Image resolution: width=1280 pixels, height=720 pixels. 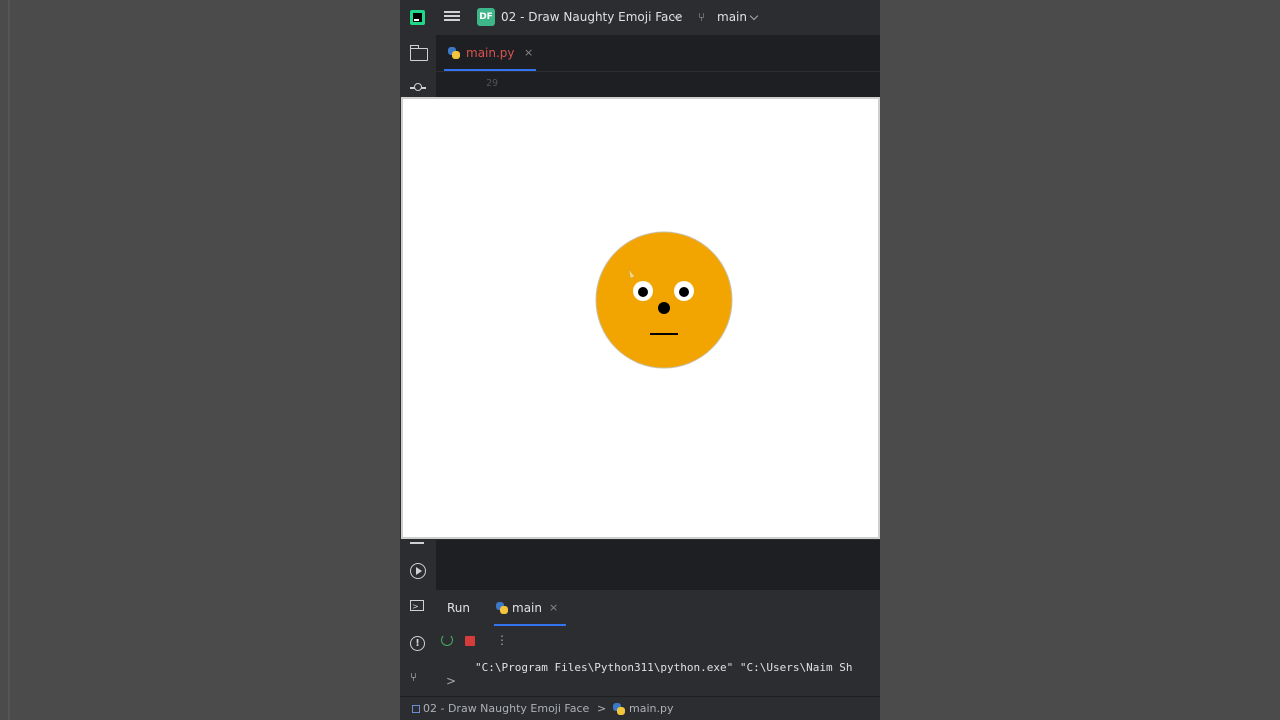 What do you see at coordinates (486, 17) in the screenshot?
I see `project-badge: DF` at bounding box center [486, 17].